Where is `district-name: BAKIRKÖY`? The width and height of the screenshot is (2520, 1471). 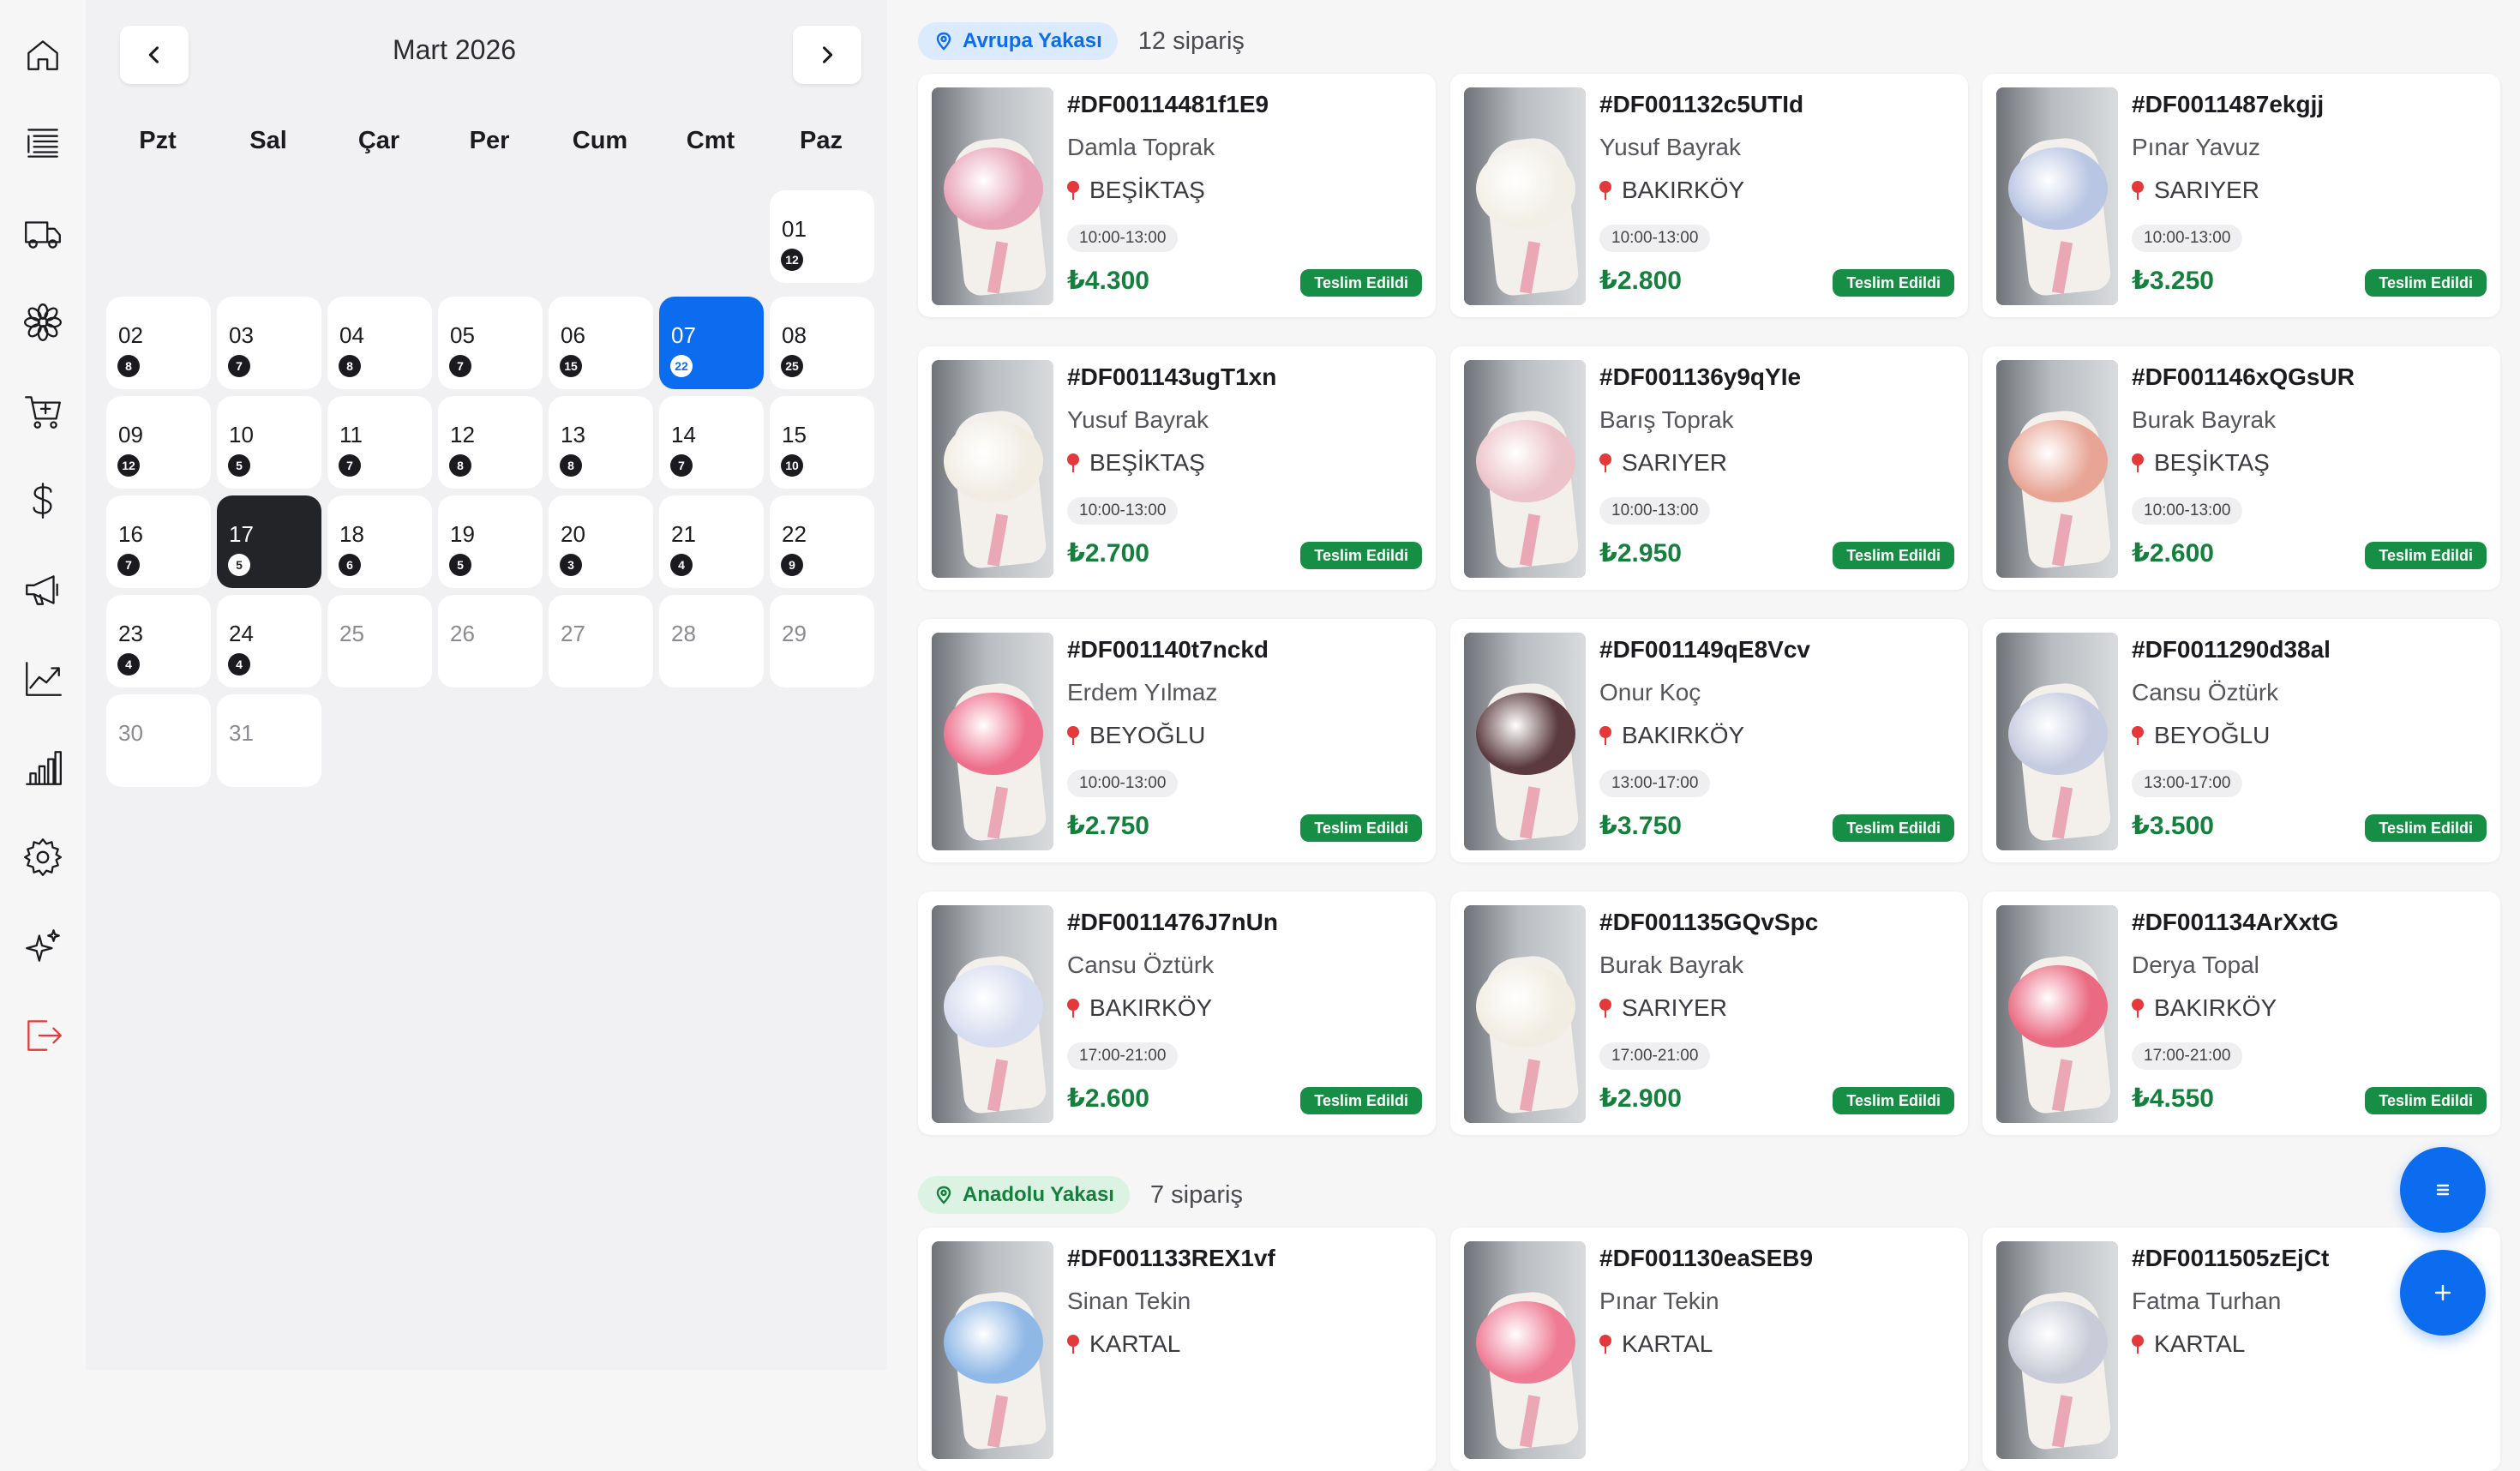 district-name: BAKIRKÖY is located at coordinates (1683, 190).